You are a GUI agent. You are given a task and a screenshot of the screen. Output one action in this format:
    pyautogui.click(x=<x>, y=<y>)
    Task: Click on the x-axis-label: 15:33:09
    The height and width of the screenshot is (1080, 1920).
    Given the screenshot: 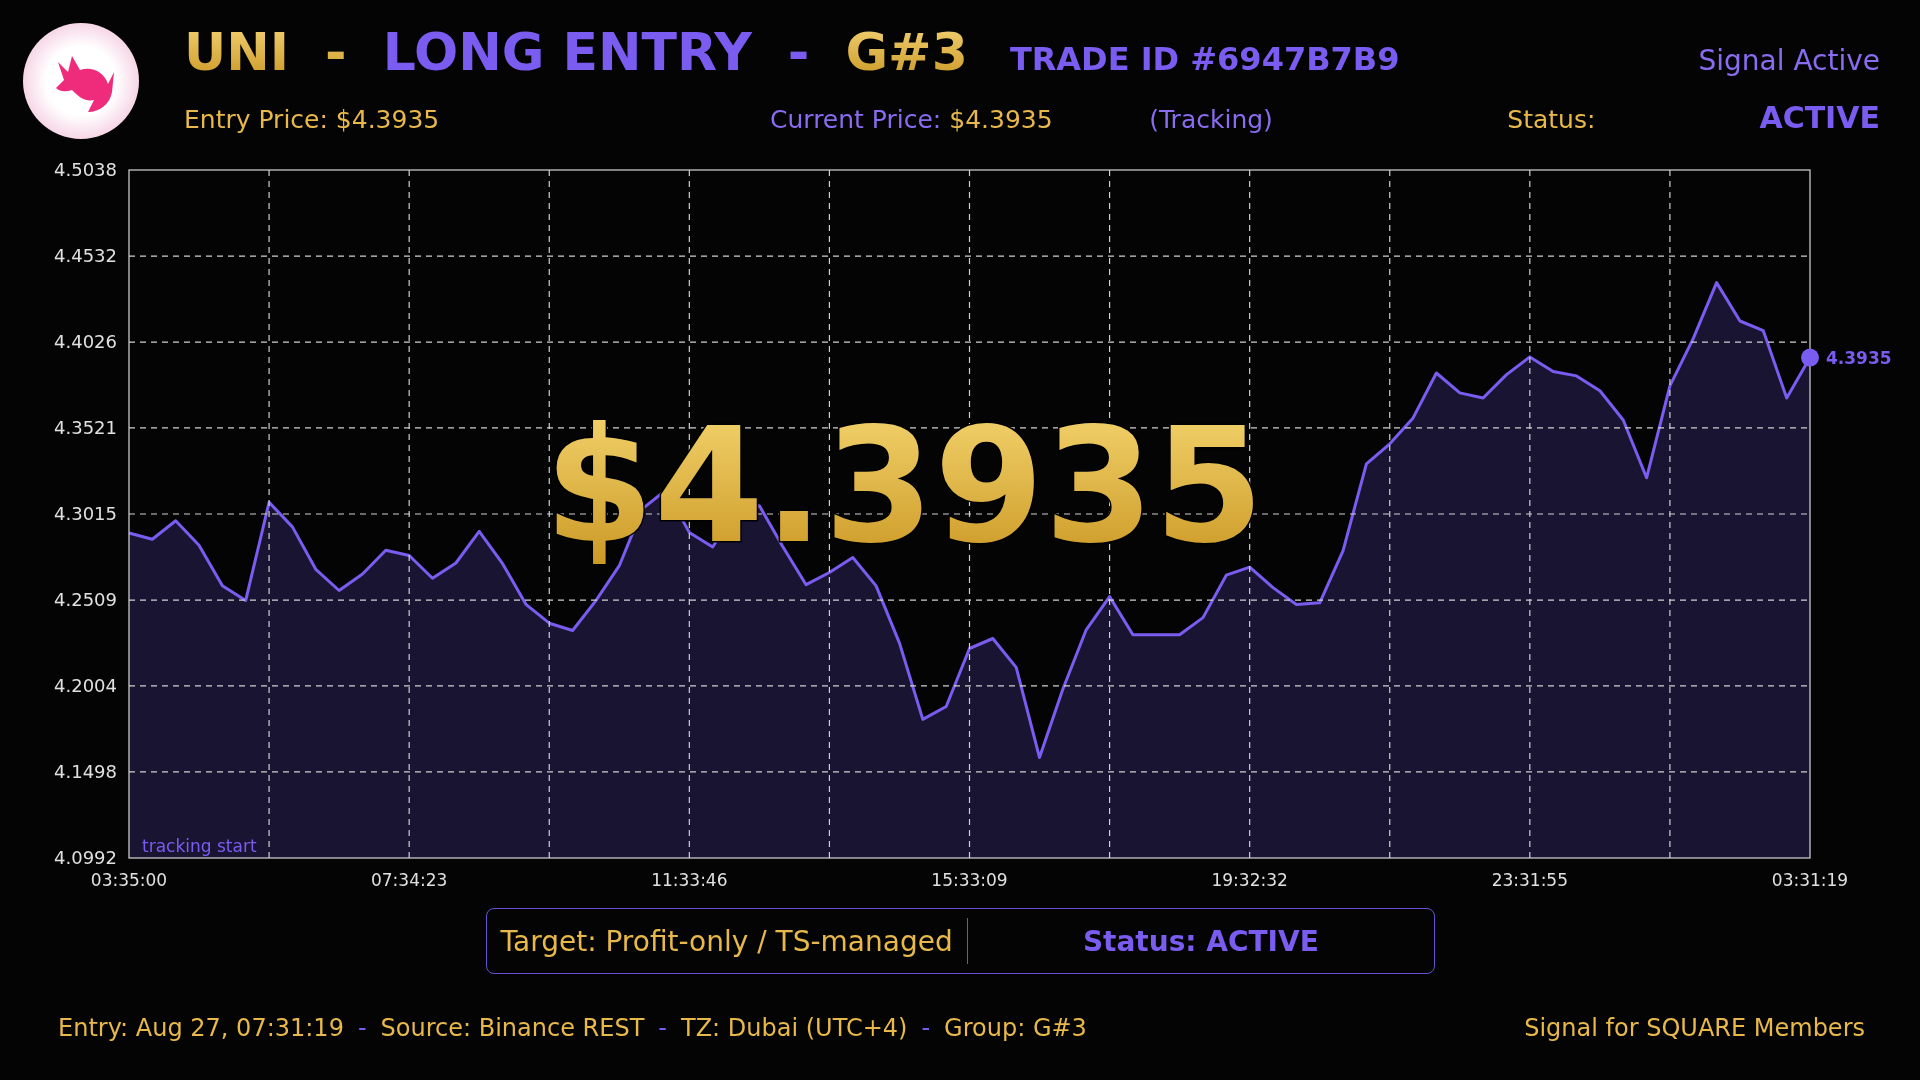 What is the action you would take?
    pyautogui.click(x=969, y=880)
    